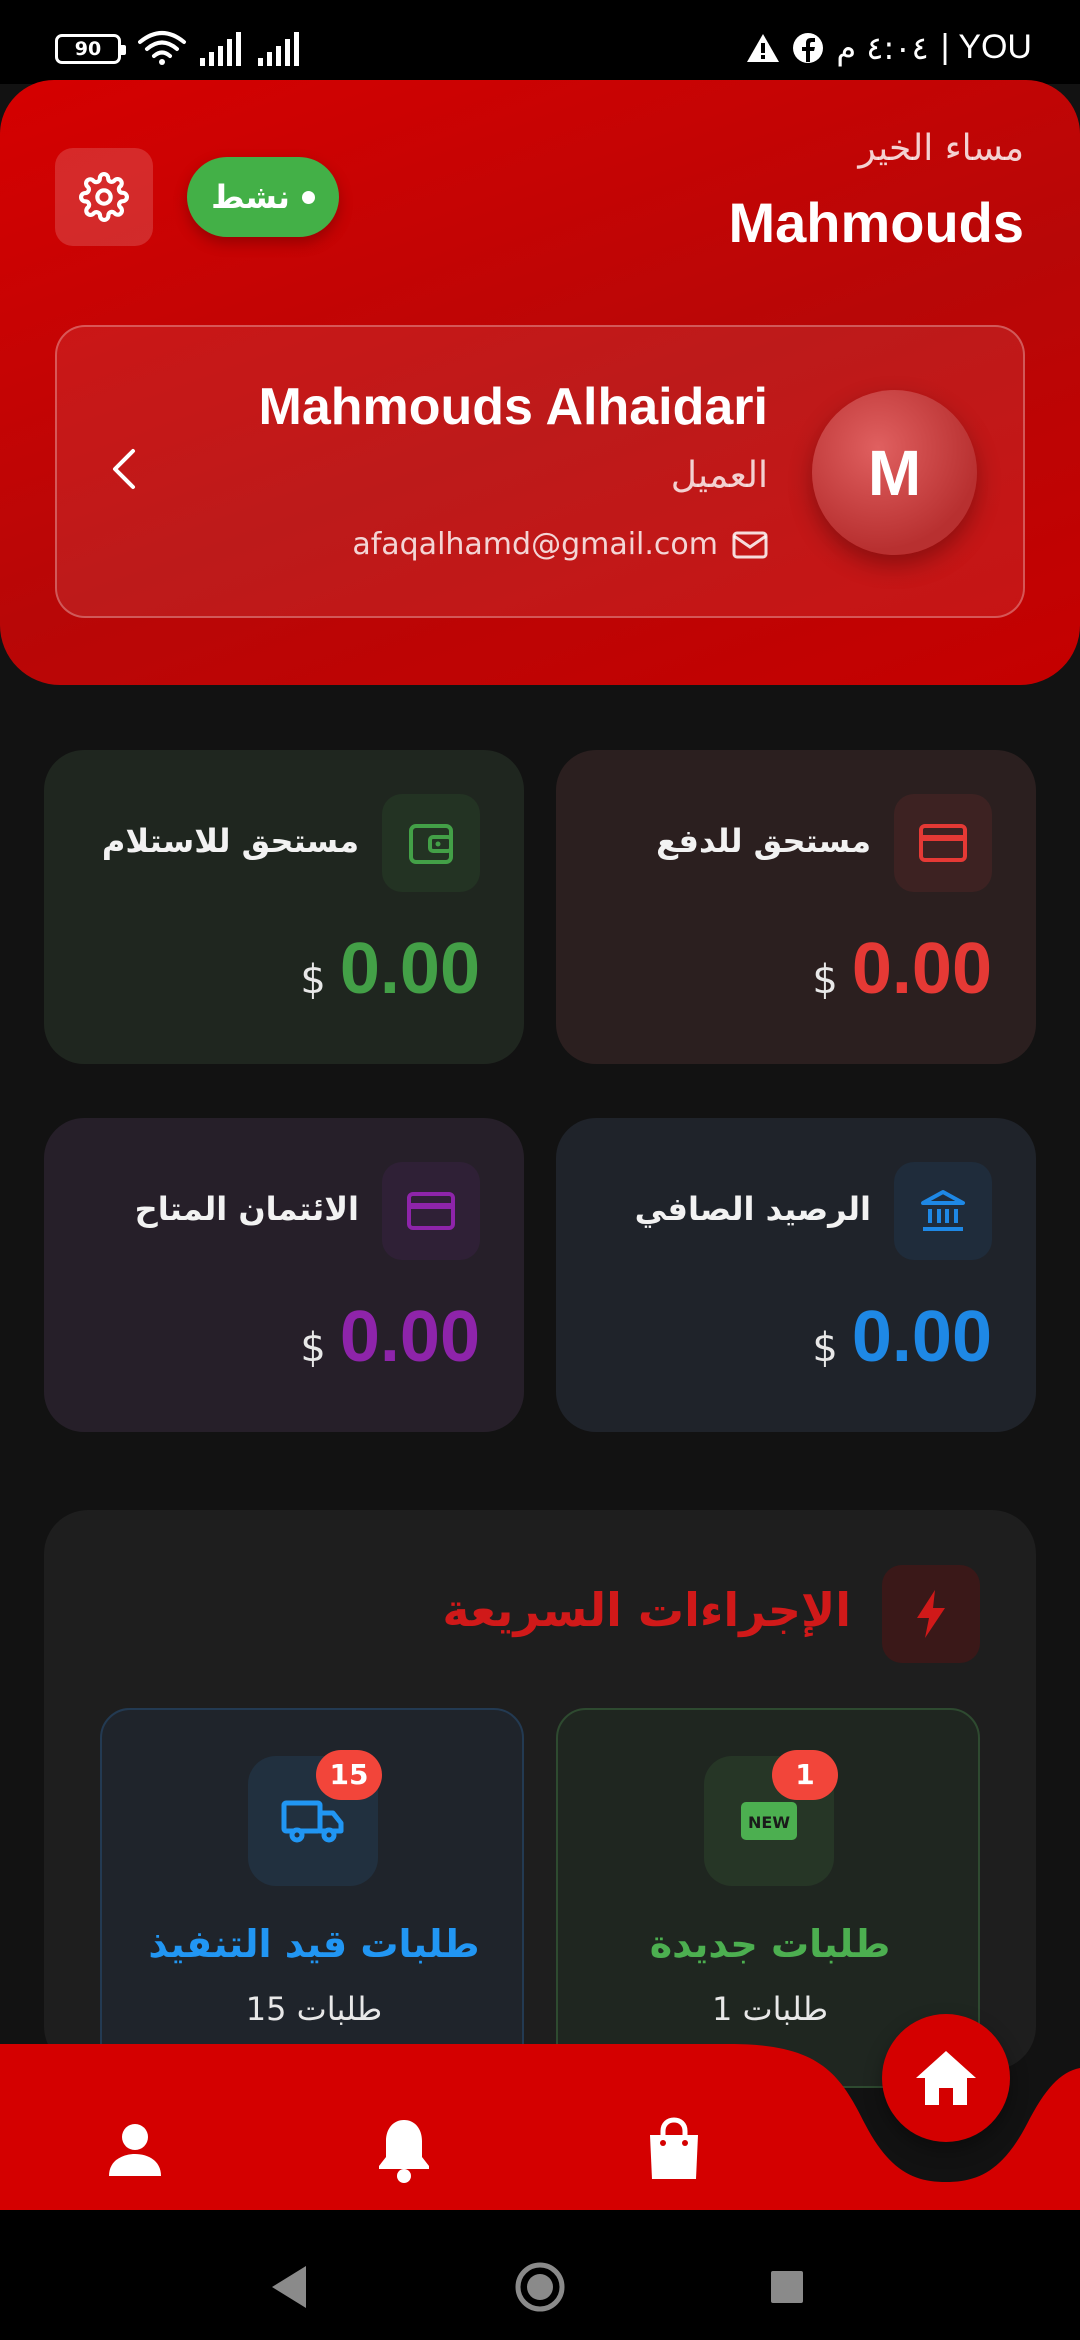  What do you see at coordinates (314, 1944) in the screenshot?
I see `action-title: طلبات قيد التنفيذ` at bounding box center [314, 1944].